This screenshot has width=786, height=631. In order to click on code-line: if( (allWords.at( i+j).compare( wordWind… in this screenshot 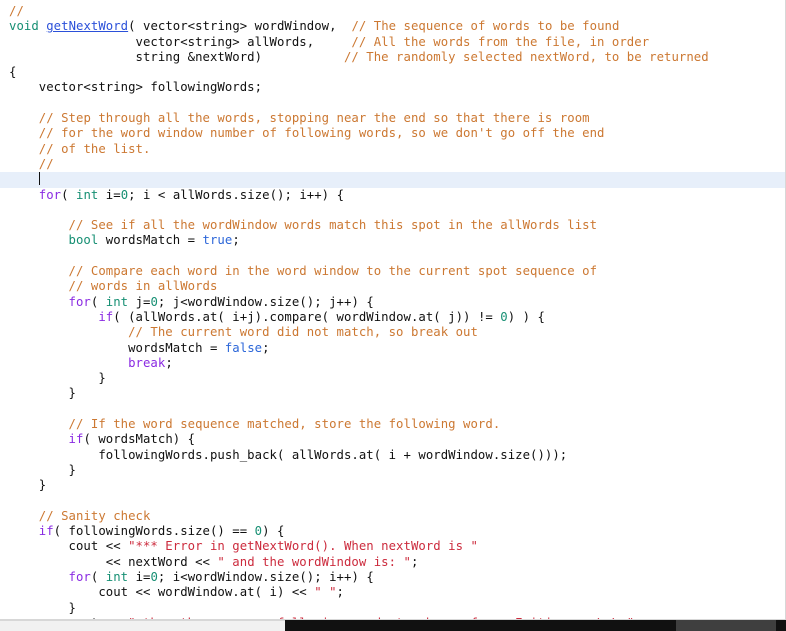, I will do `click(392, 317)`.